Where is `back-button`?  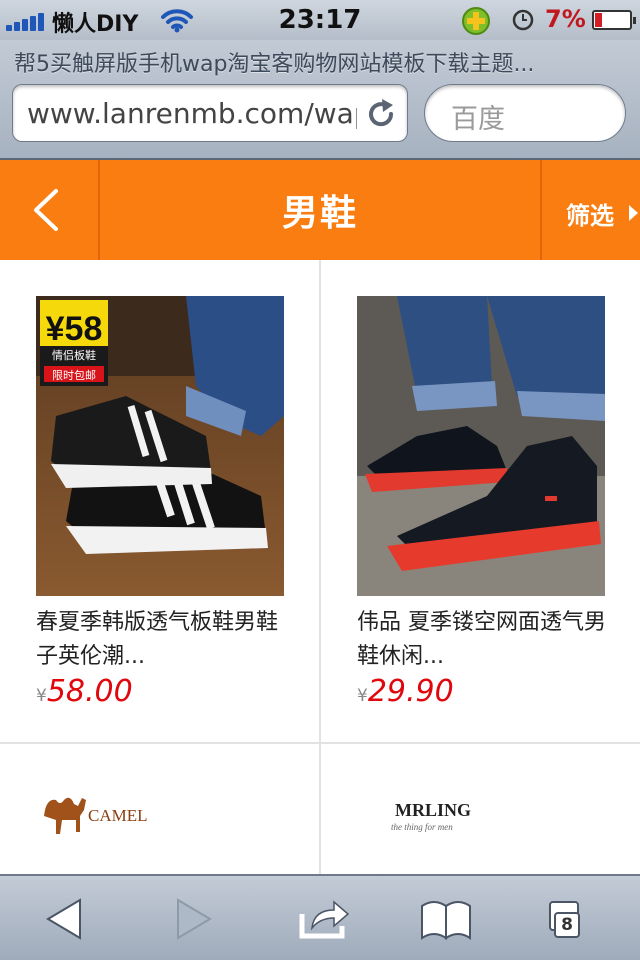
back-button is located at coordinates (50, 210).